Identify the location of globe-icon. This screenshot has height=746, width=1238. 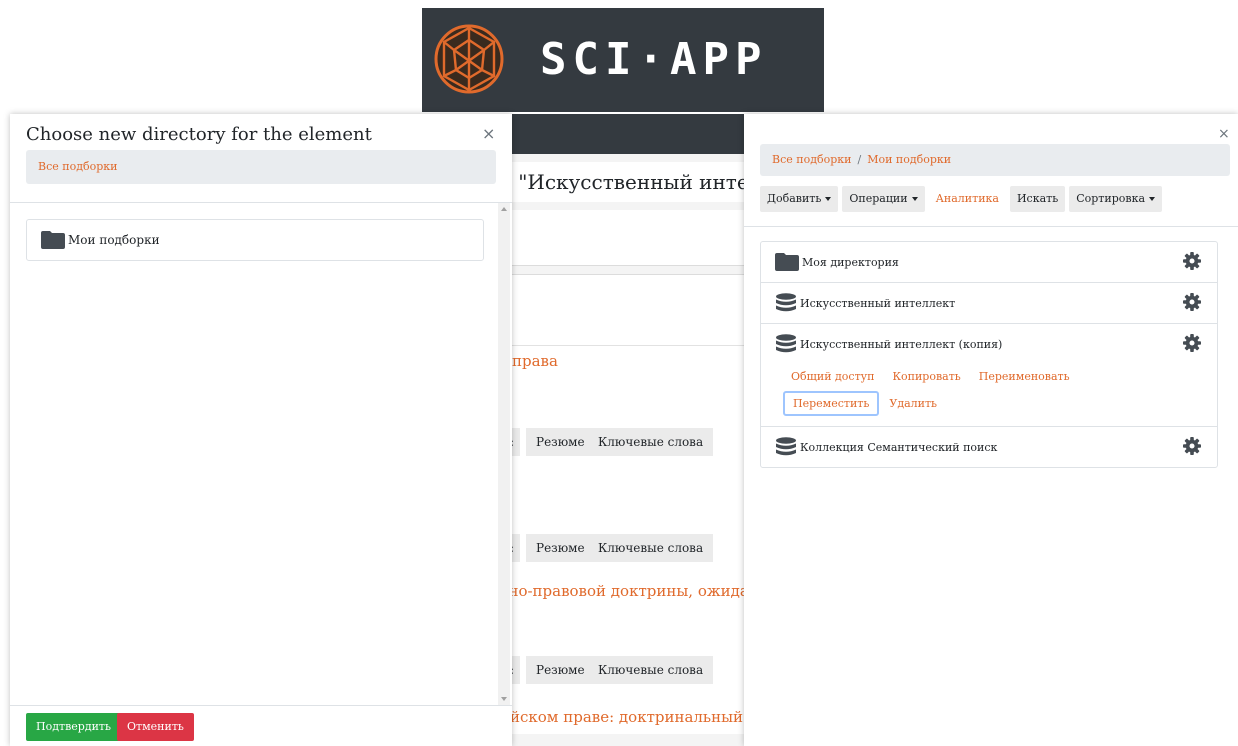
(469, 59).